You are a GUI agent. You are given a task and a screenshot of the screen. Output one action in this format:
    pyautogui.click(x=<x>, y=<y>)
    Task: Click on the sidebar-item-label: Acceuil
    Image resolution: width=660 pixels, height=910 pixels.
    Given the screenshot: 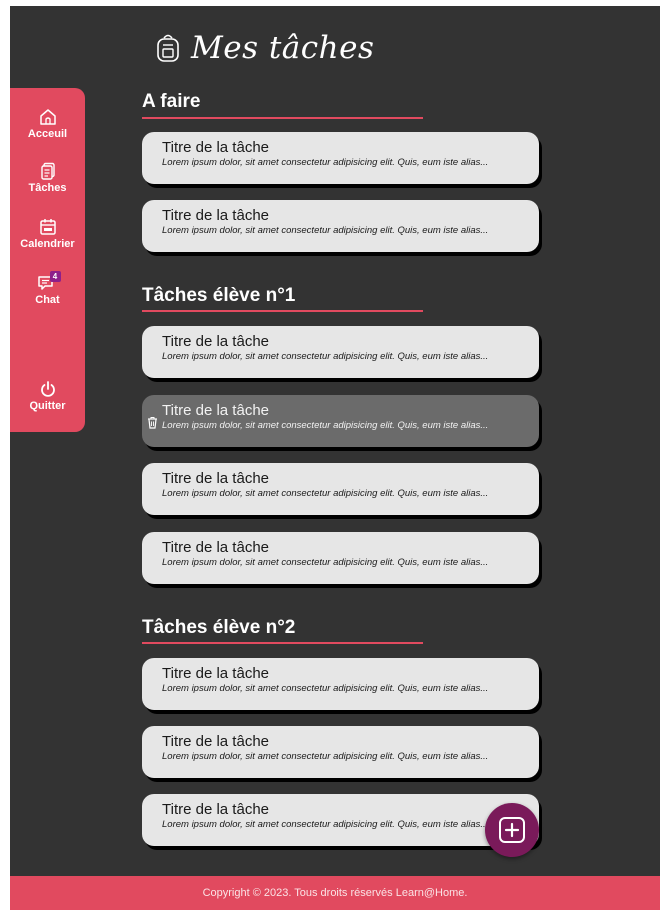 What is the action you would take?
    pyautogui.click(x=47, y=134)
    